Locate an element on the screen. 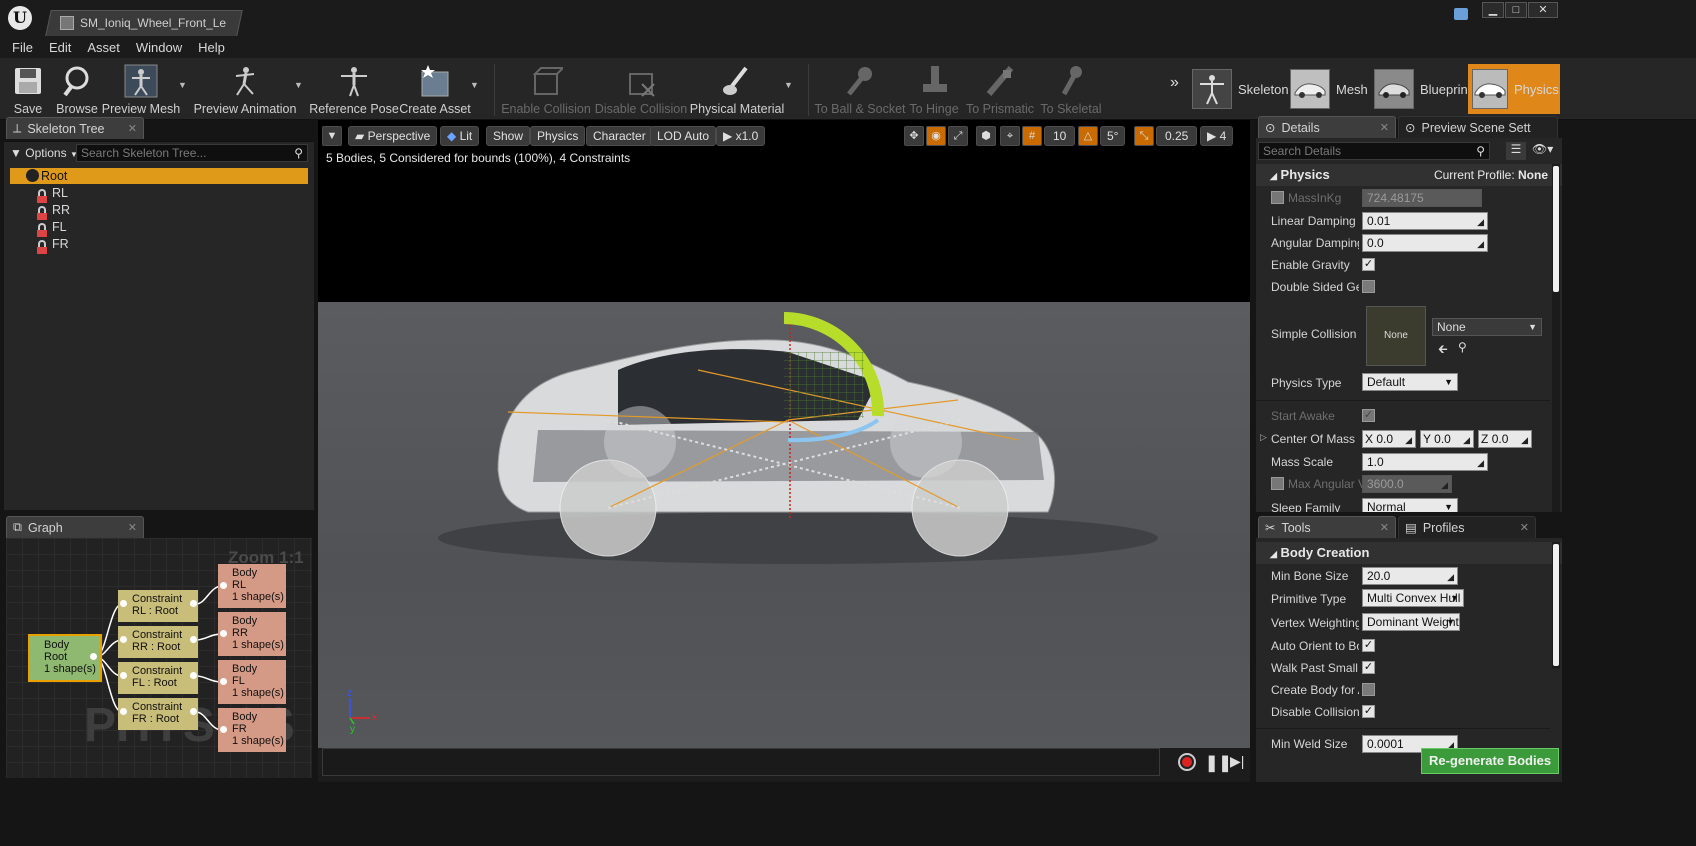  world-local-icon: ⬢ is located at coordinates (986, 136).